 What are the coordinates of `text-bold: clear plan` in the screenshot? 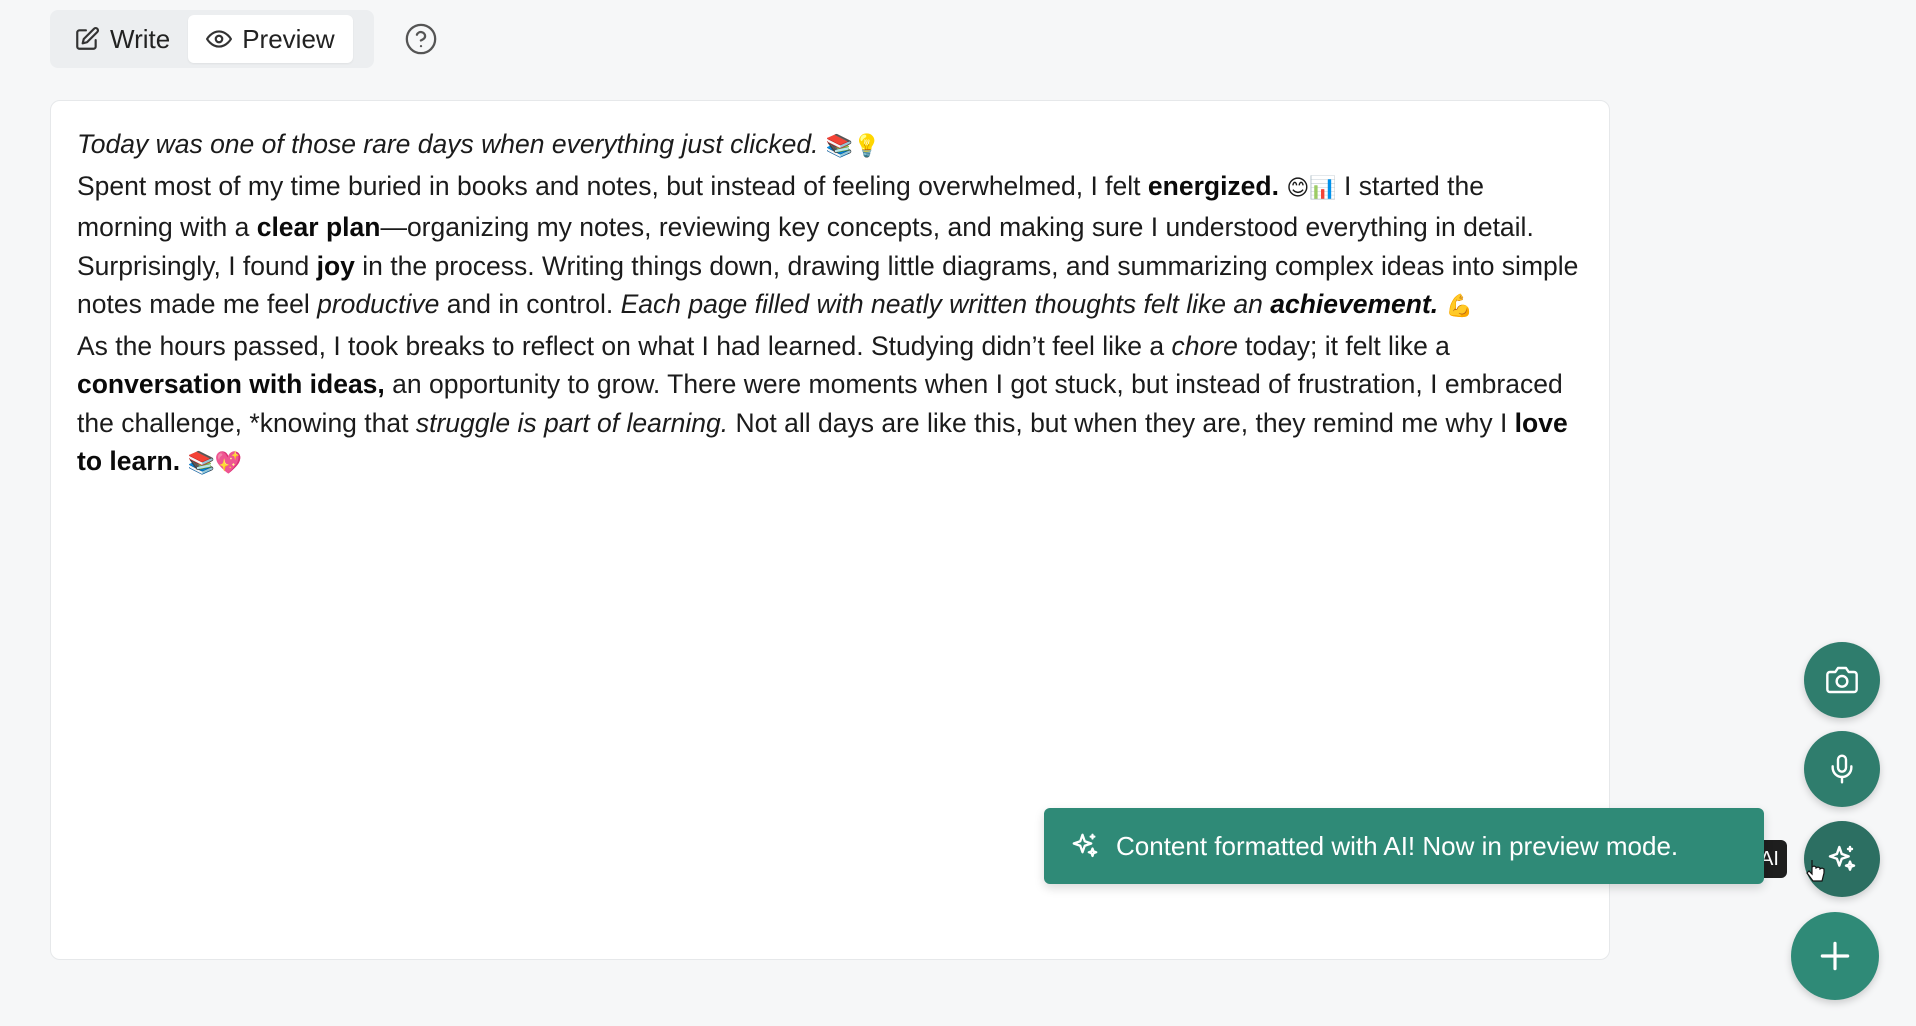 It's located at (318, 227).